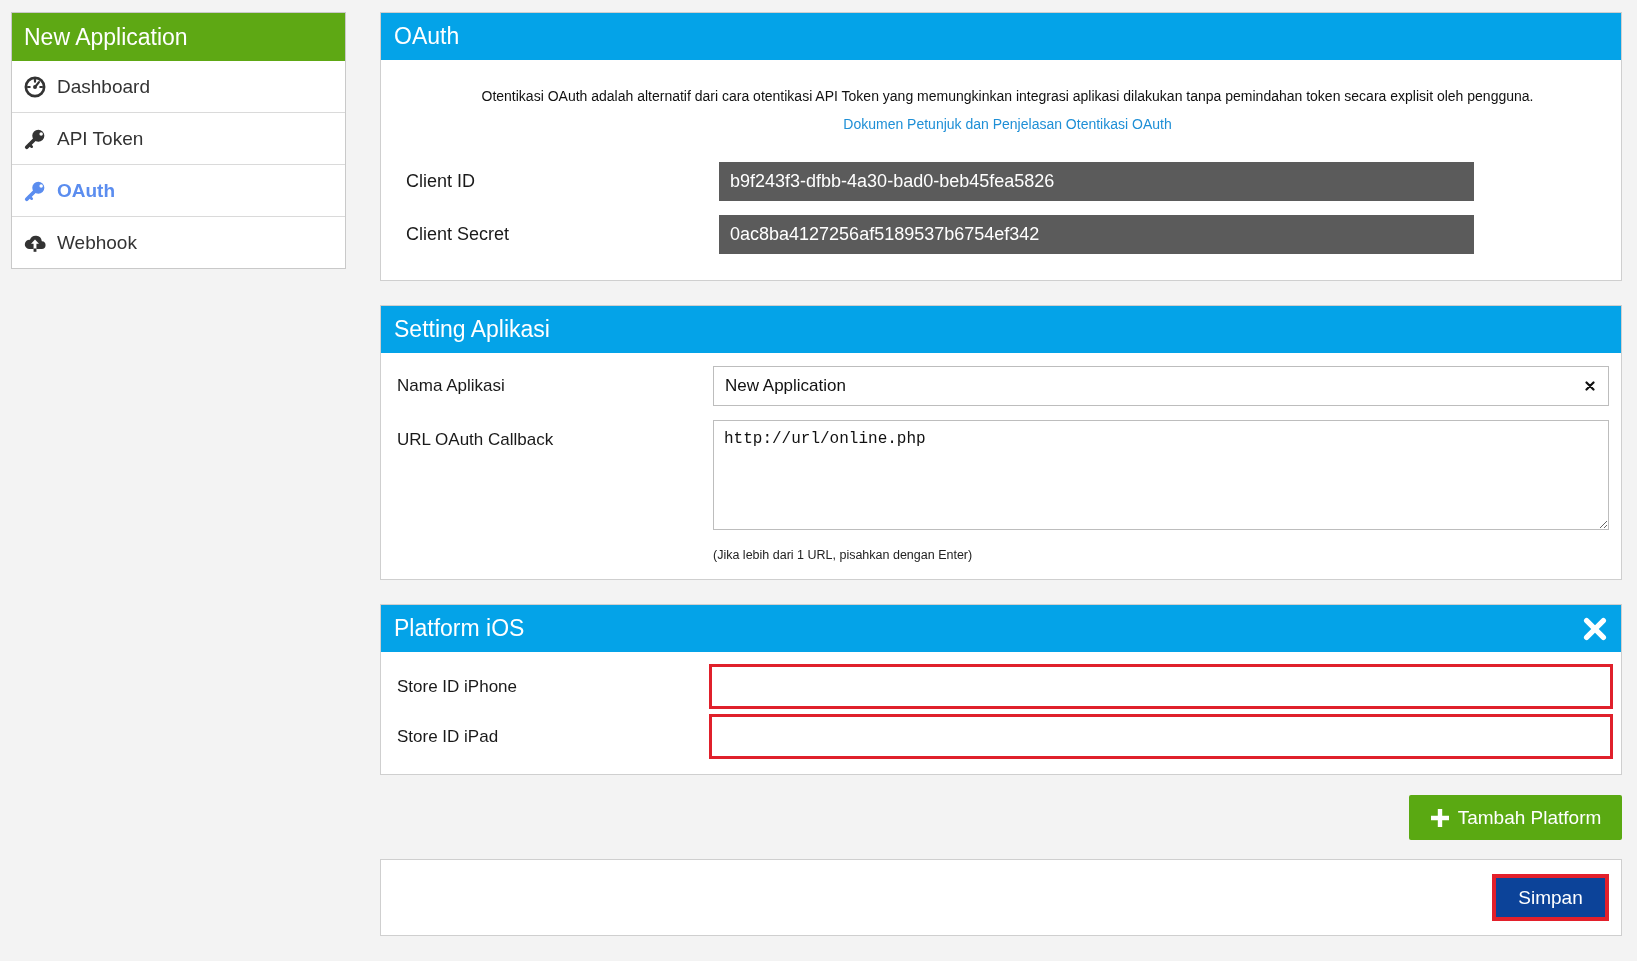  Describe the element at coordinates (1595, 628) in the screenshot. I see `close-icon` at that location.